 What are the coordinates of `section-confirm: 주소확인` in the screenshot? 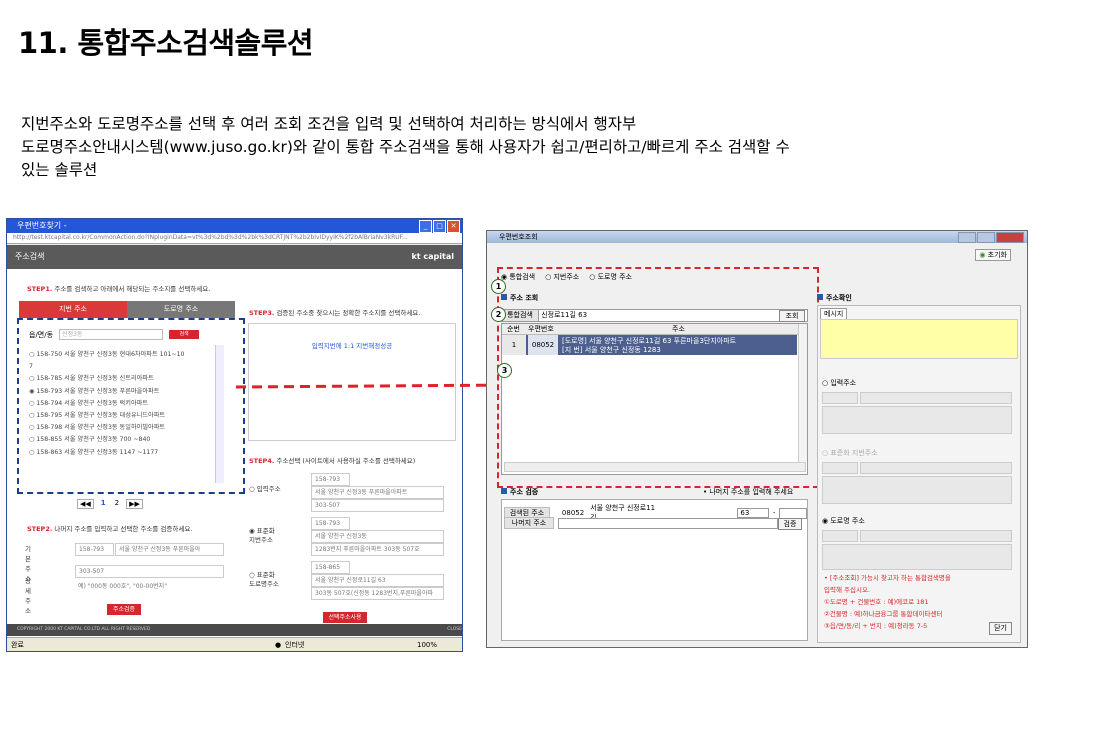 It's located at (834, 298).